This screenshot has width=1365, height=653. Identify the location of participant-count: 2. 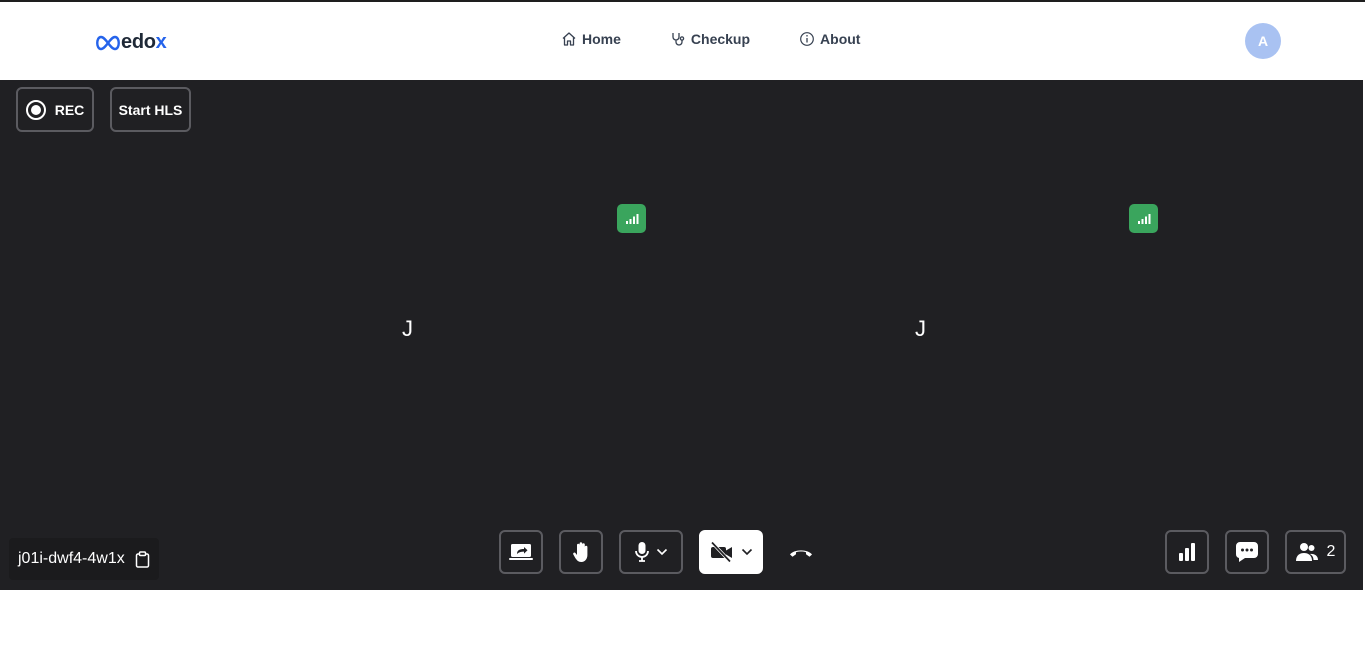
(1331, 551).